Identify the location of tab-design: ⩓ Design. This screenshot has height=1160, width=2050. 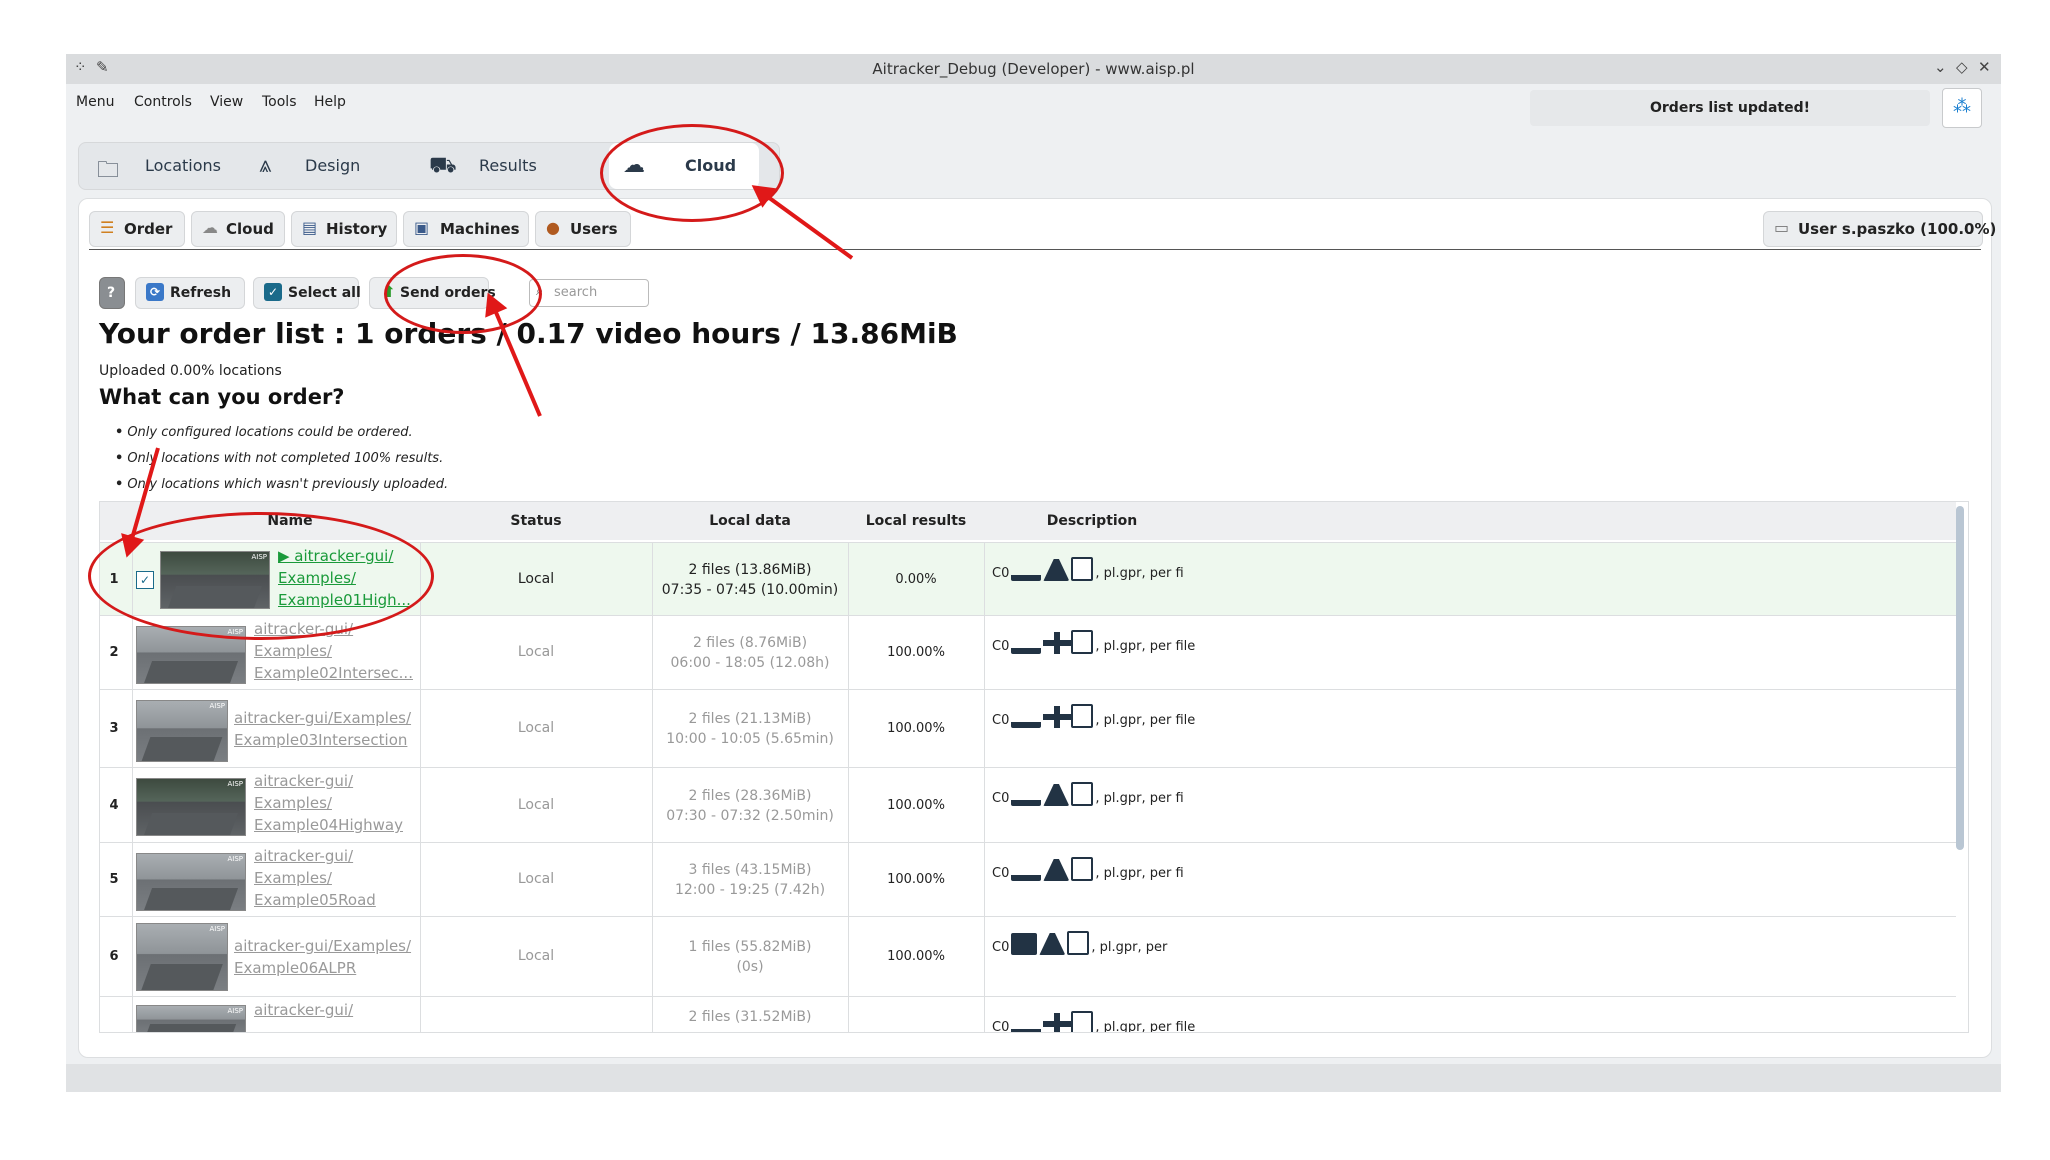
(324, 166).